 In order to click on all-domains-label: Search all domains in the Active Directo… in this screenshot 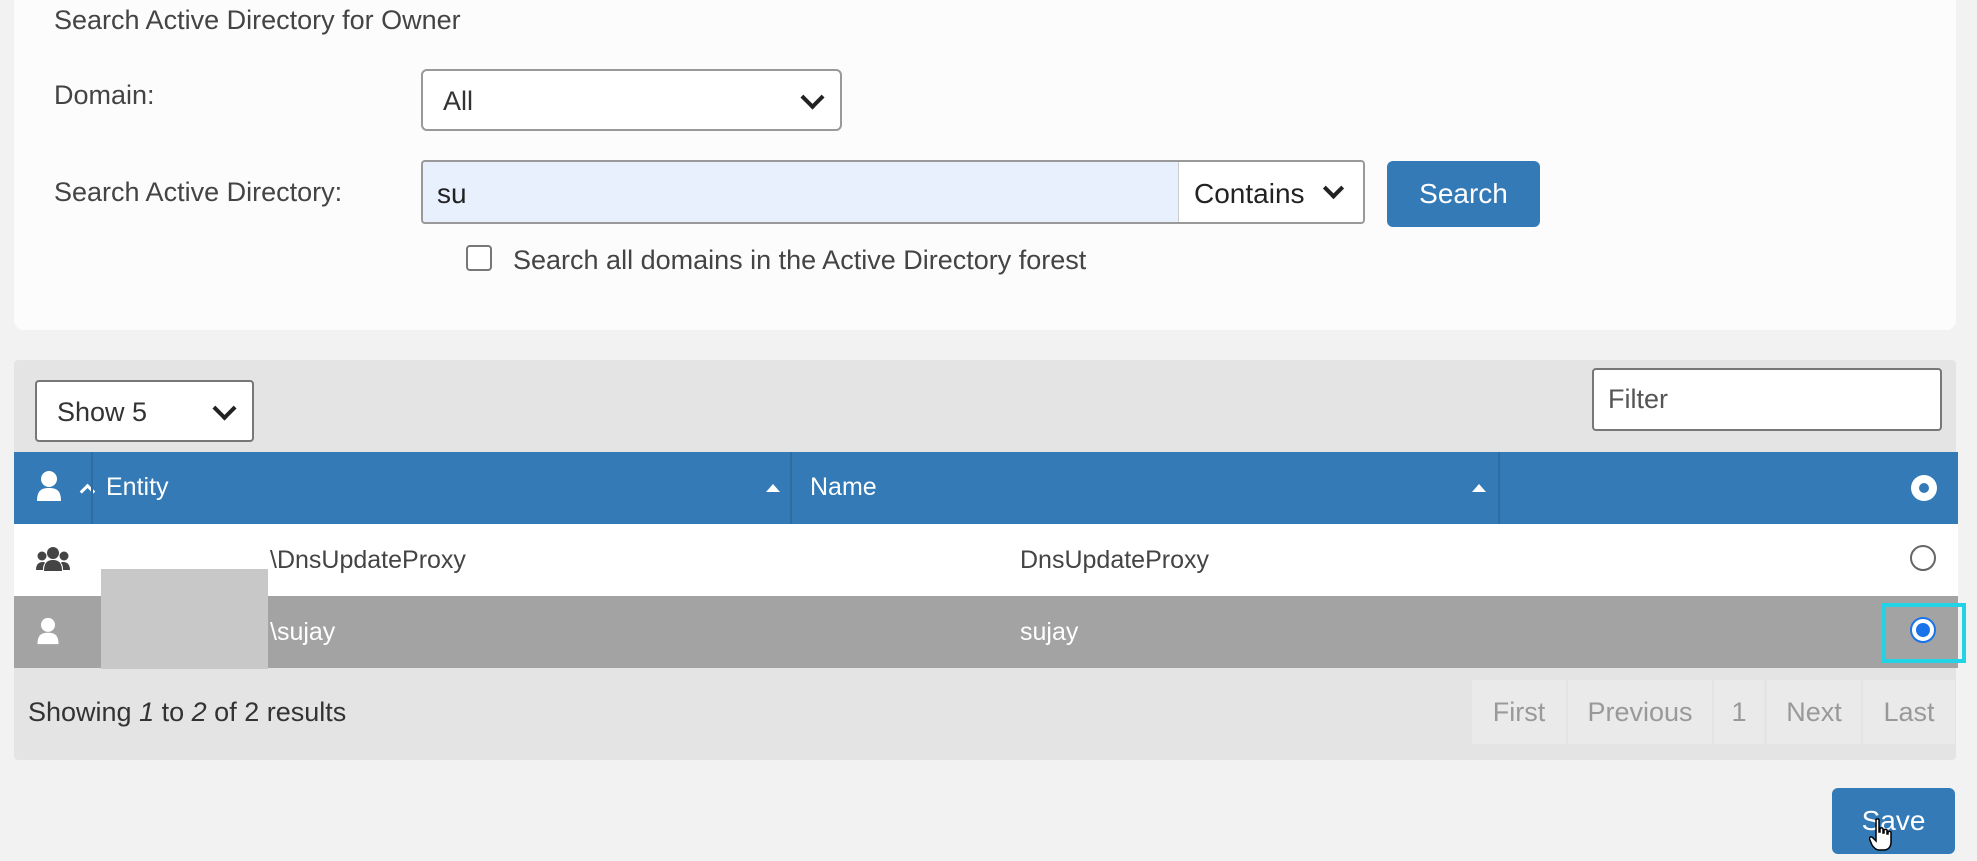, I will do `click(800, 260)`.